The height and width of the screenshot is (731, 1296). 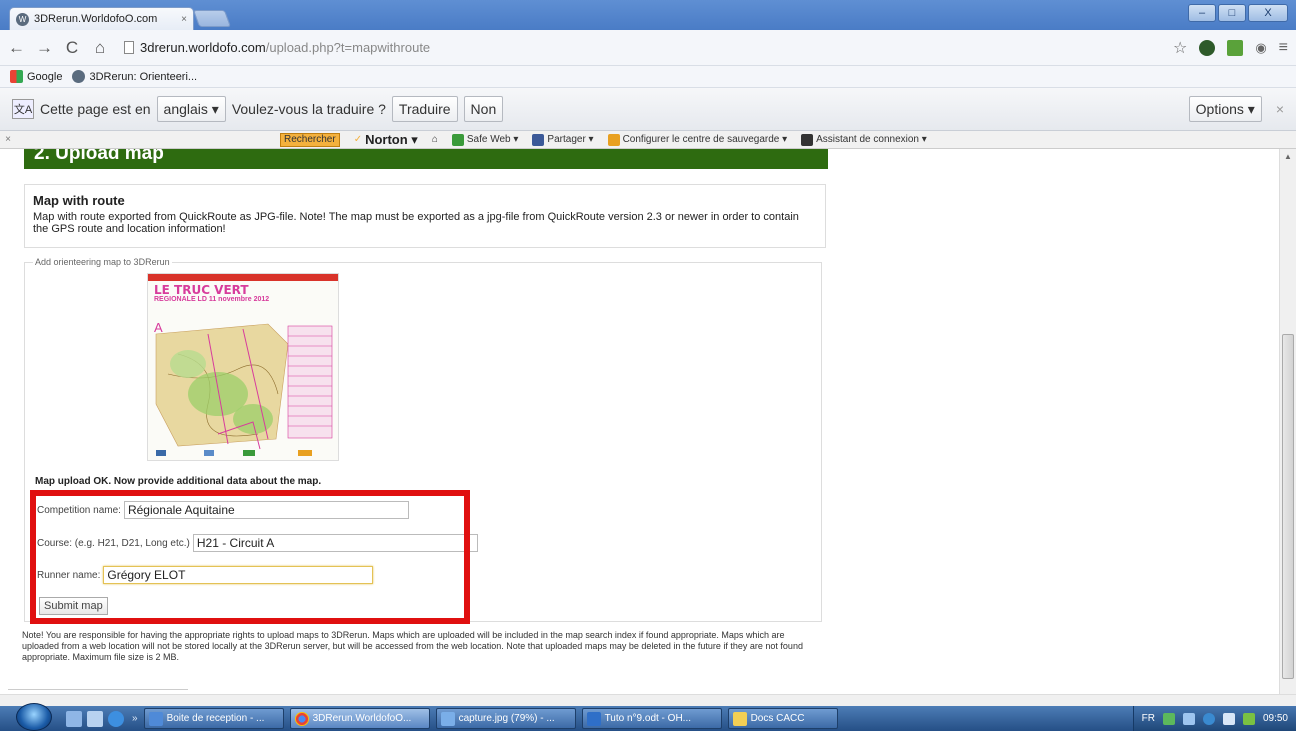 I want to click on reload-icon: C, so click(x=72, y=48).